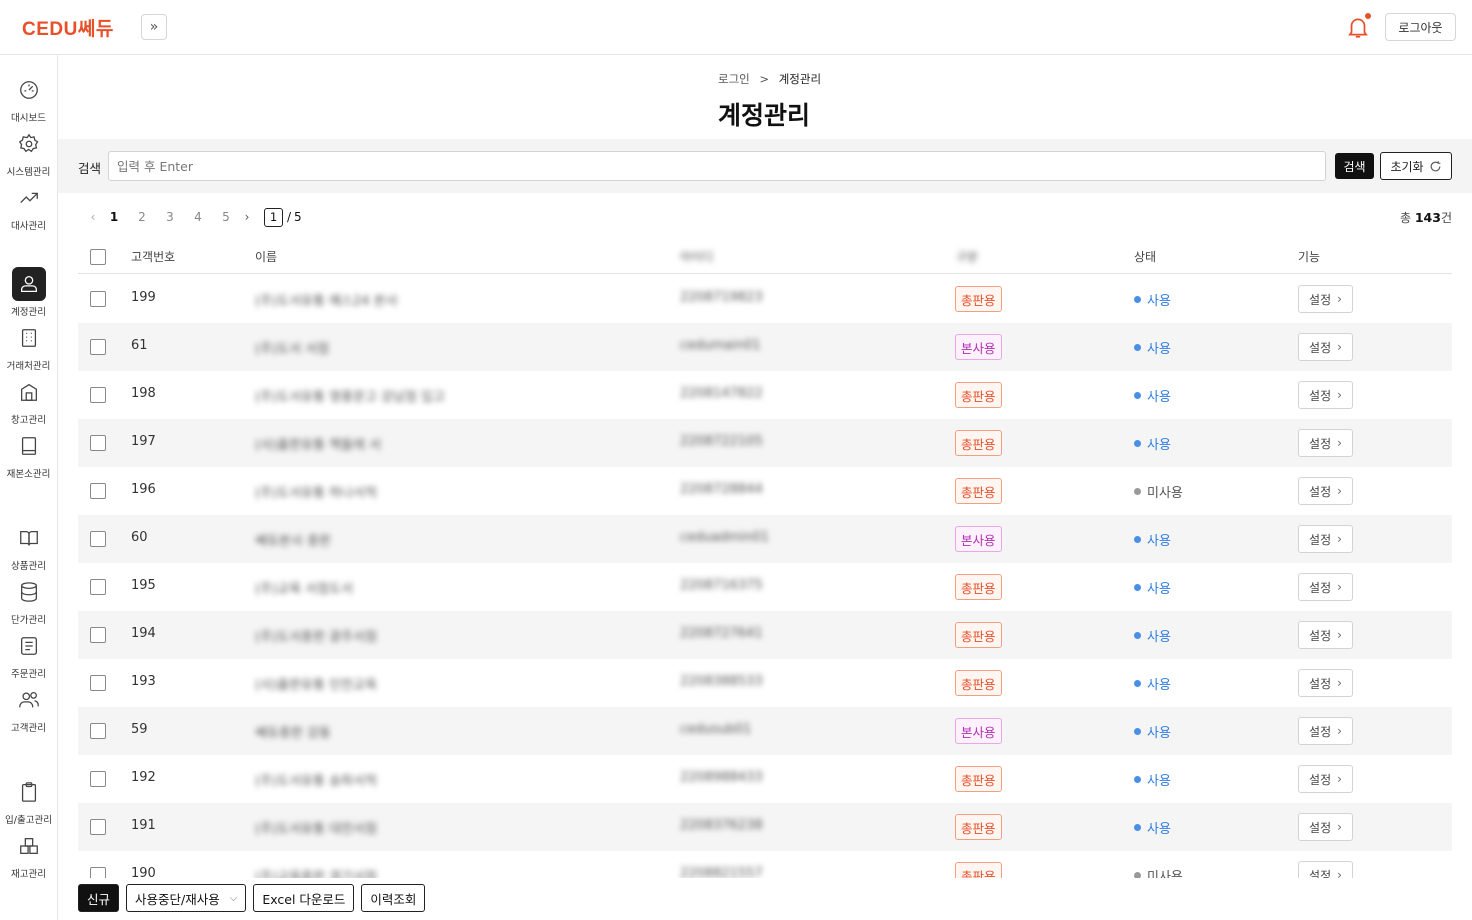  Describe the element at coordinates (1145, 256) in the screenshot. I see `header-status: 상태` at that location.